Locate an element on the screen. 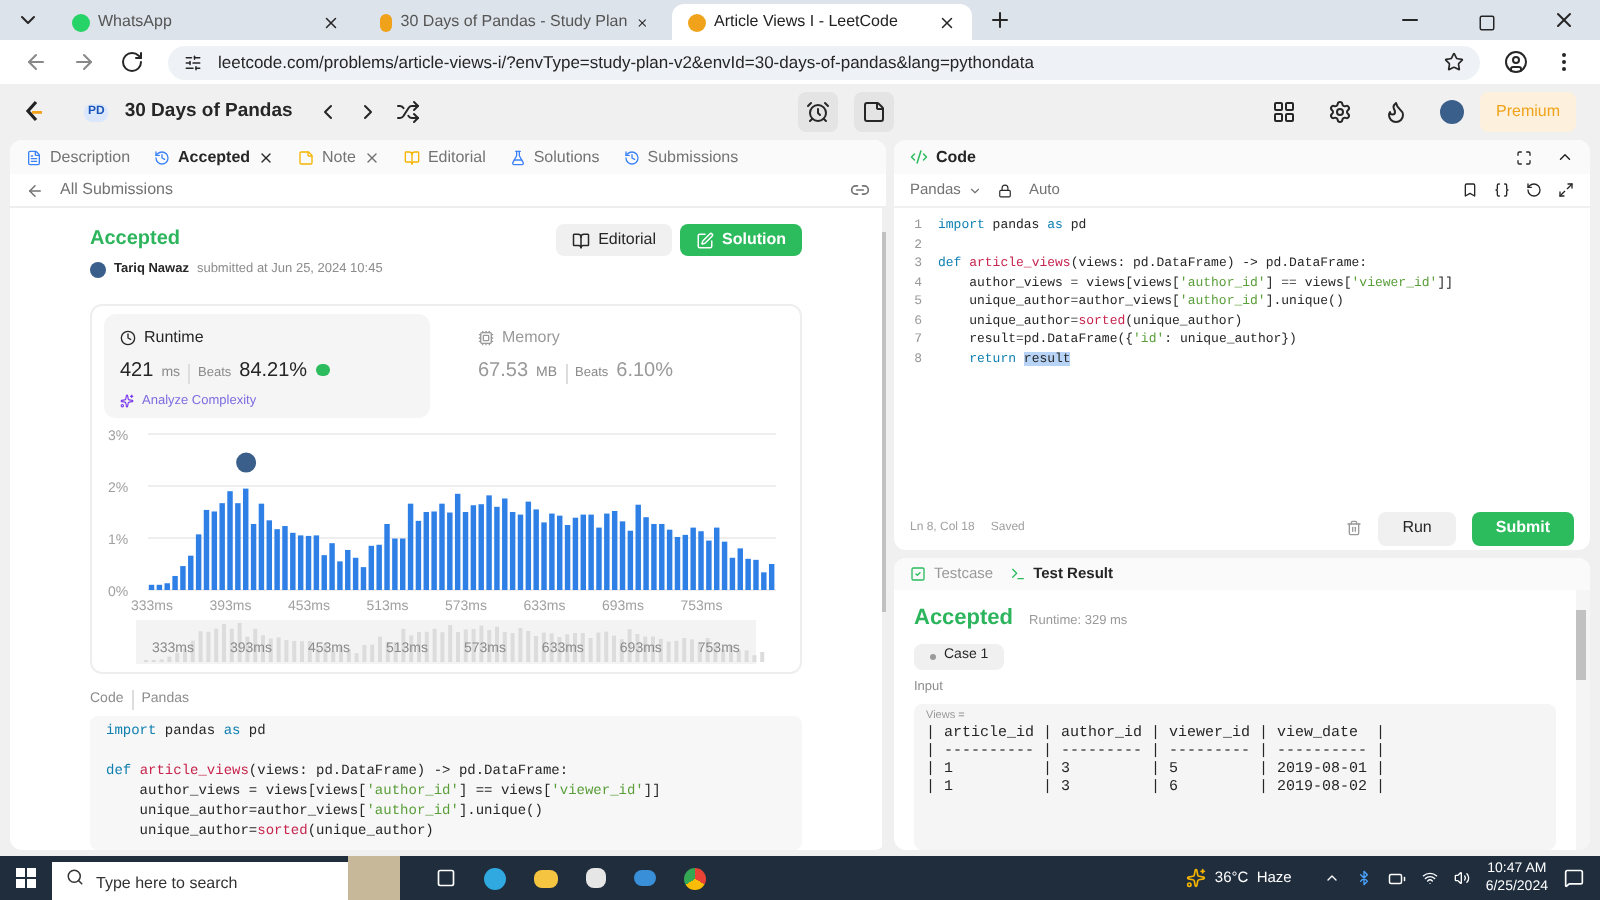  sparkle-icon is located at coordinates (127, 401).